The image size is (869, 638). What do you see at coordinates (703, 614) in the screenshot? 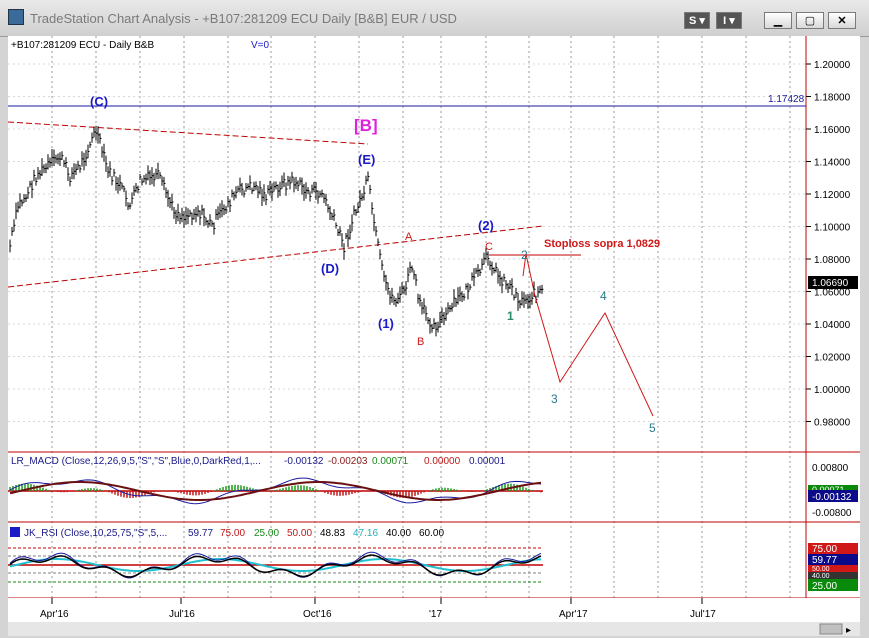
I see `time-tick-label: Jul'17` at bounding box center [703, 614].